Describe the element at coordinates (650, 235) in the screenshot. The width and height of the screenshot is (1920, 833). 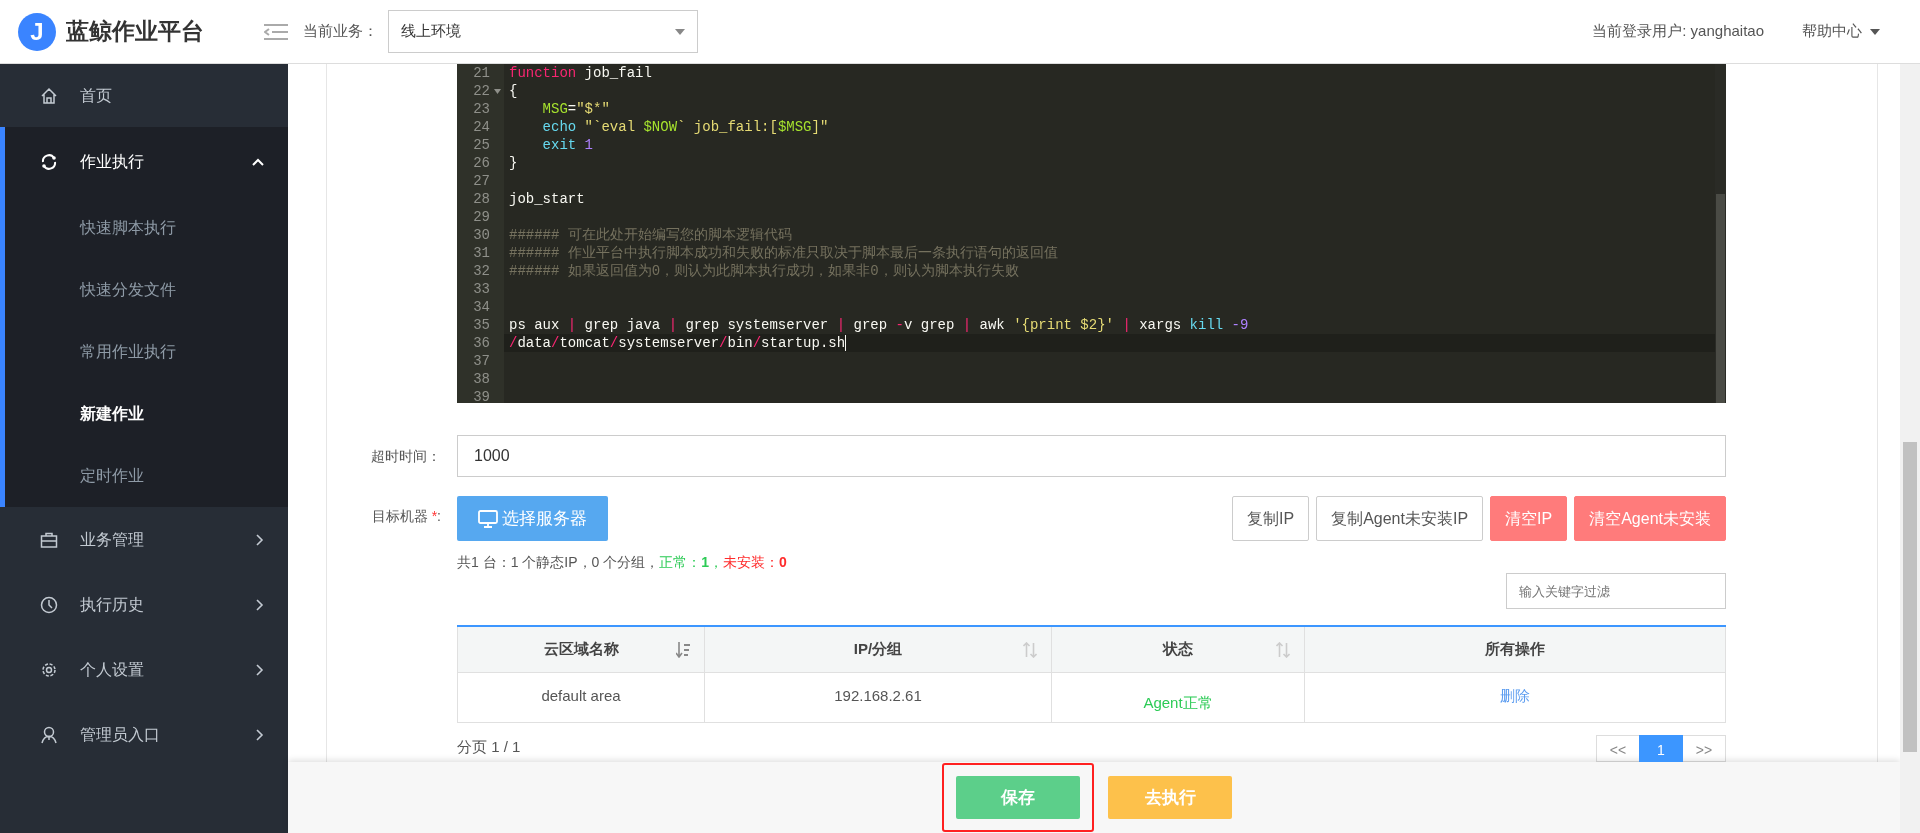
I see `code-line: ###### 可在此处开始编写您的脚本逻辑代码` at that location.